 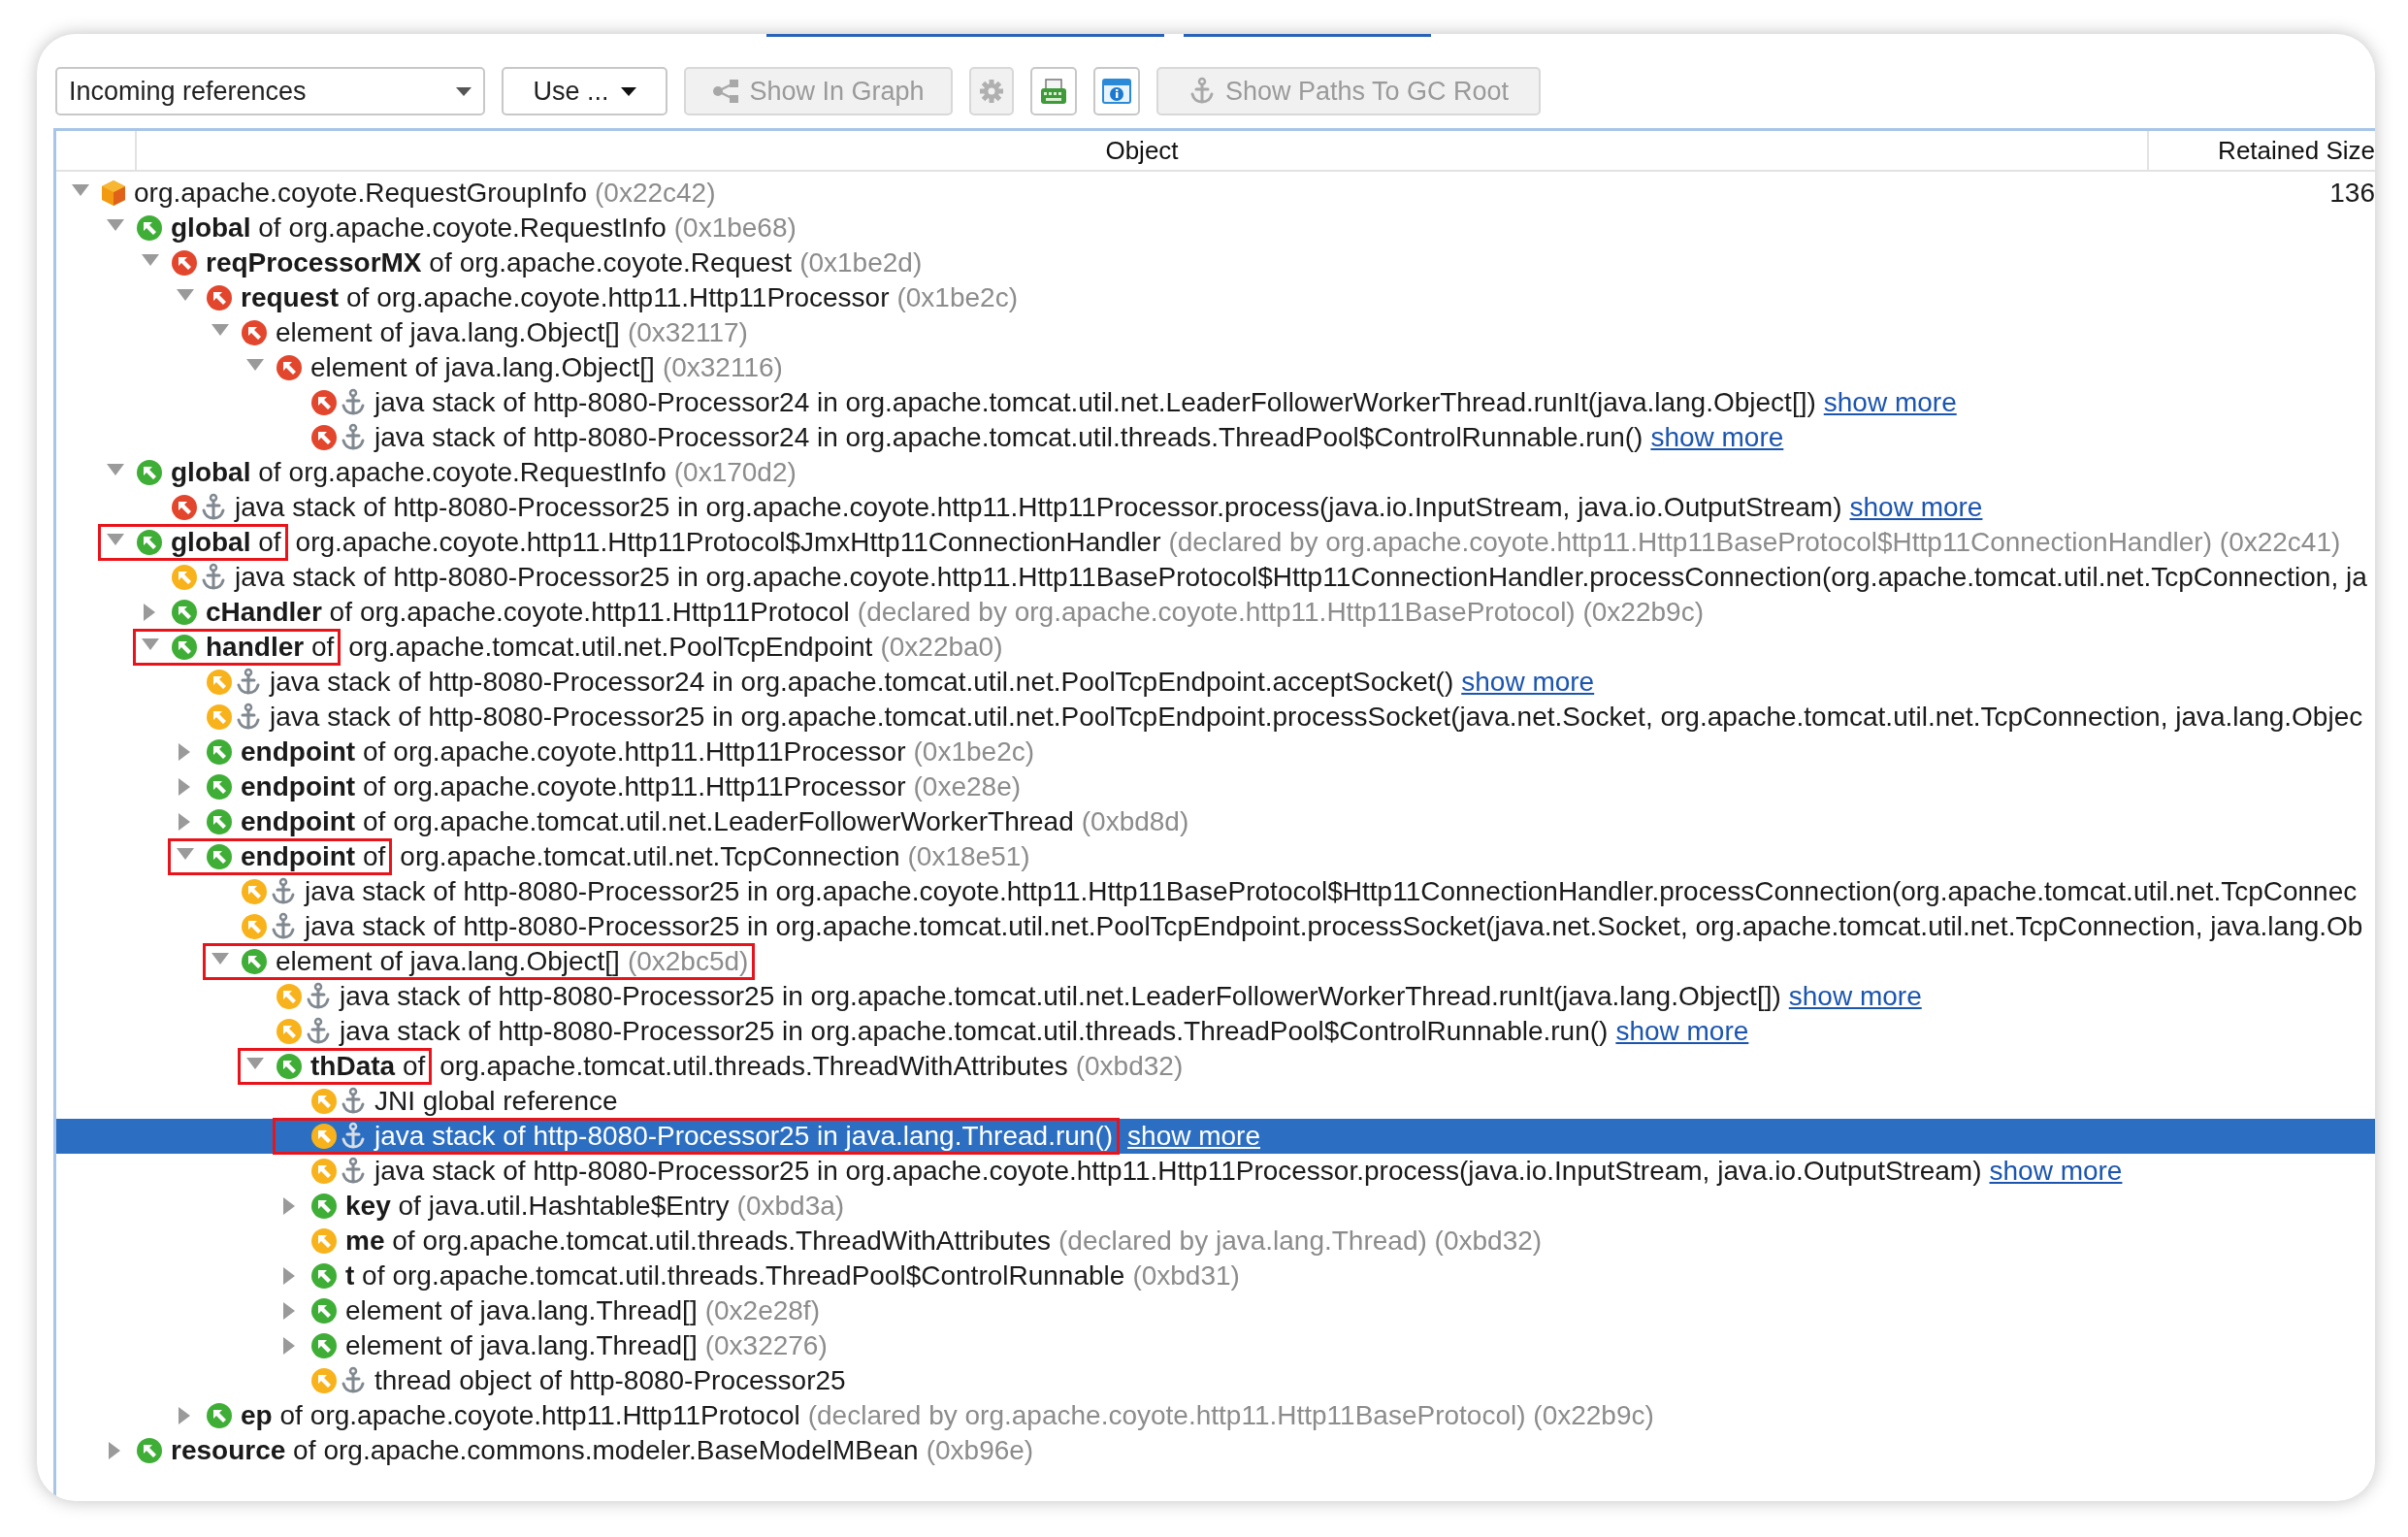 I want to click on field-name: t of, so click(x=365, y=1275).